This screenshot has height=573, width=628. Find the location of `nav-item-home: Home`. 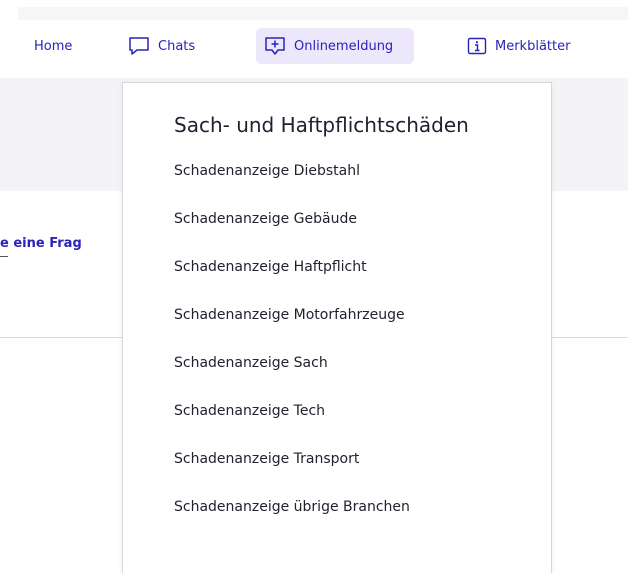

nav-item-home: Home is located at coordinates (53, 46).